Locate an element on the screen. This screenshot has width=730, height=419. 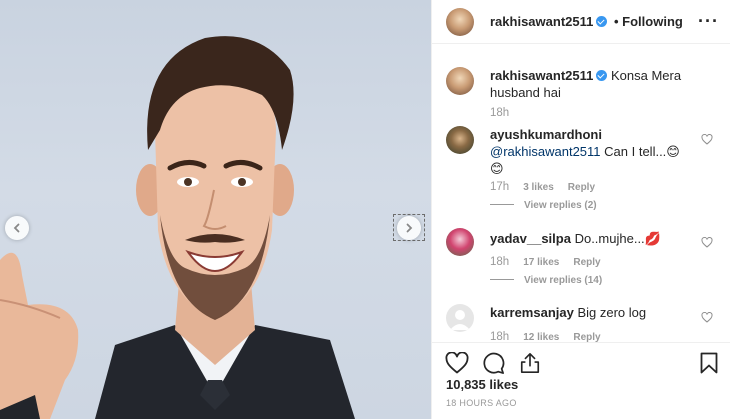
post-header: rakhisawant2511 • Following ··· is located at coordinates (581, 22).